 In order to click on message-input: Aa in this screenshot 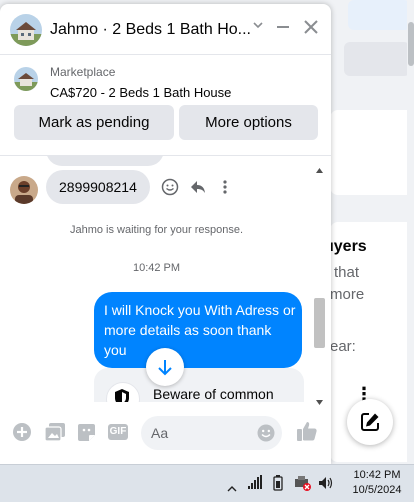, I will do `click(211, 433)`.